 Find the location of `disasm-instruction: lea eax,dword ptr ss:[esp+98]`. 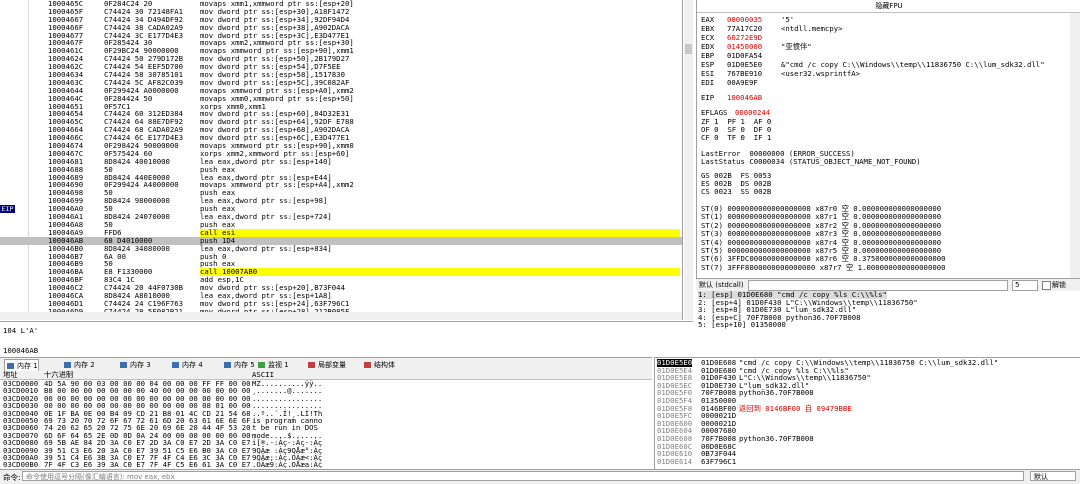

disasm-instruction: lea eax,dword ptr ss:[esp+98] is located at coordinates (264, 201).